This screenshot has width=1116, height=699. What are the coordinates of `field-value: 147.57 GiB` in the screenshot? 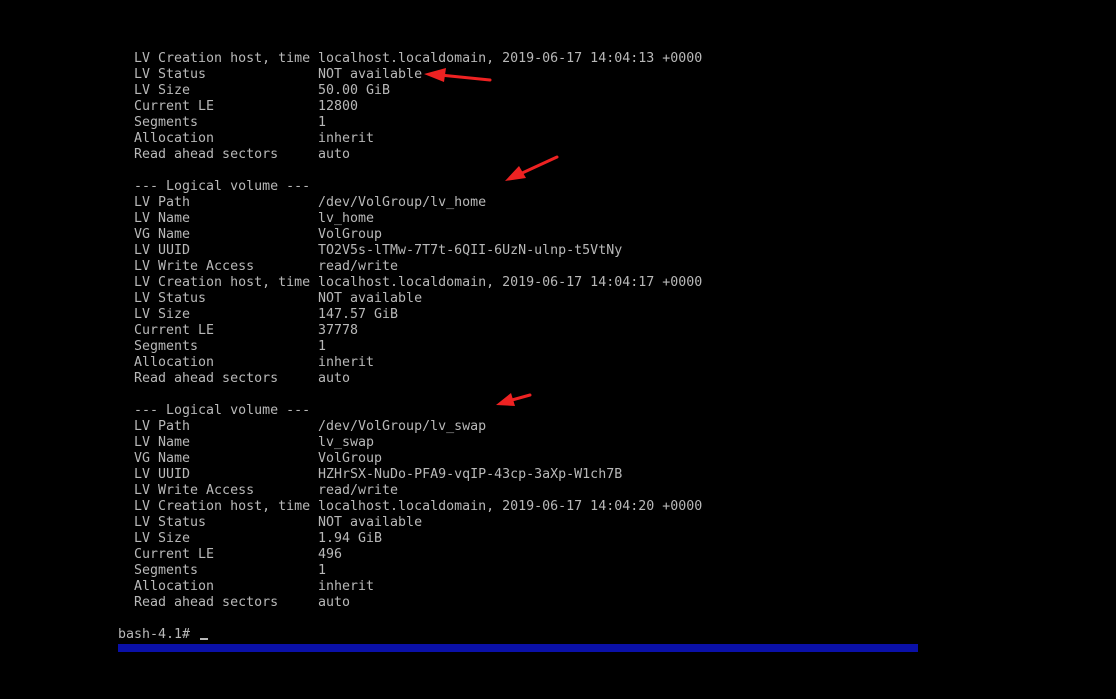 It's located at (358, 314).